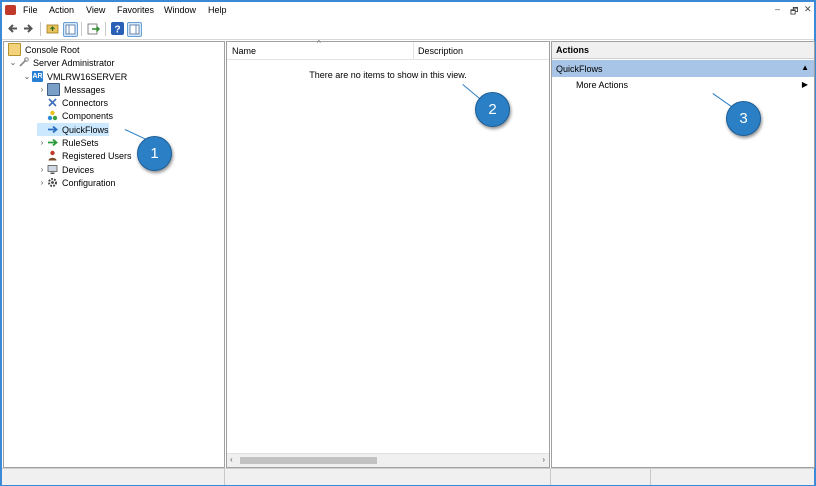  I want to click on menu-file: File, so click(30, 10).